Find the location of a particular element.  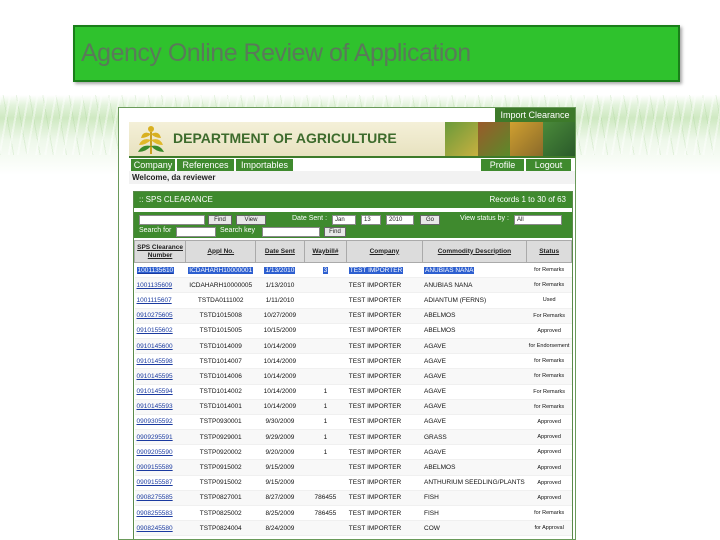

status-select: All is located at coordinates (538, 220).